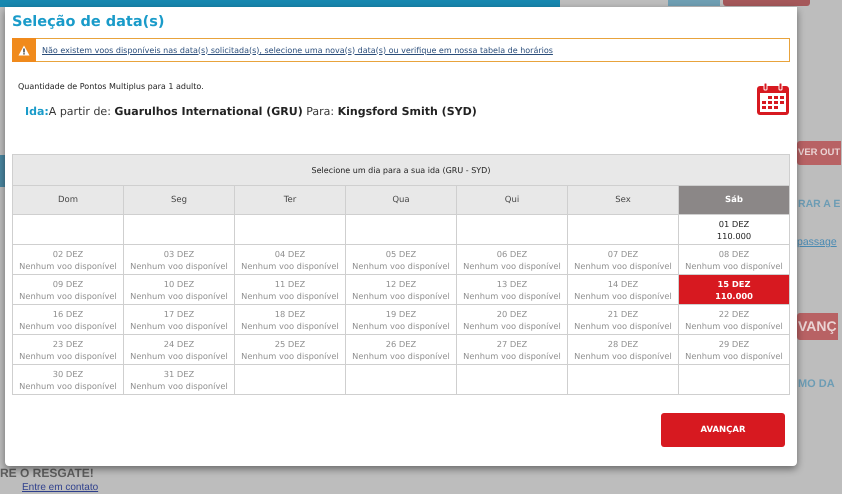 This screenshot has width=842, height=494. Describe the element at coordinates (401, 349) in the screenshot. I see `calendar-day: 26 DEZ Nenhum voo disponível` at that location.